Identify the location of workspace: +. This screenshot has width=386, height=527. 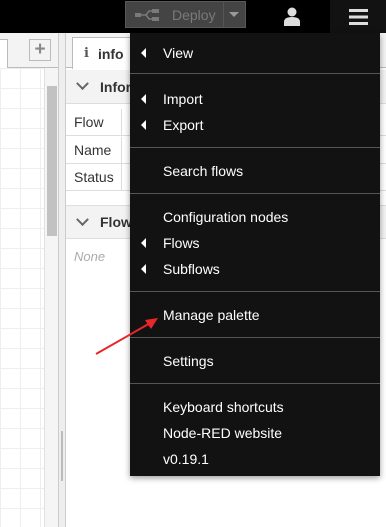
(29, 280).